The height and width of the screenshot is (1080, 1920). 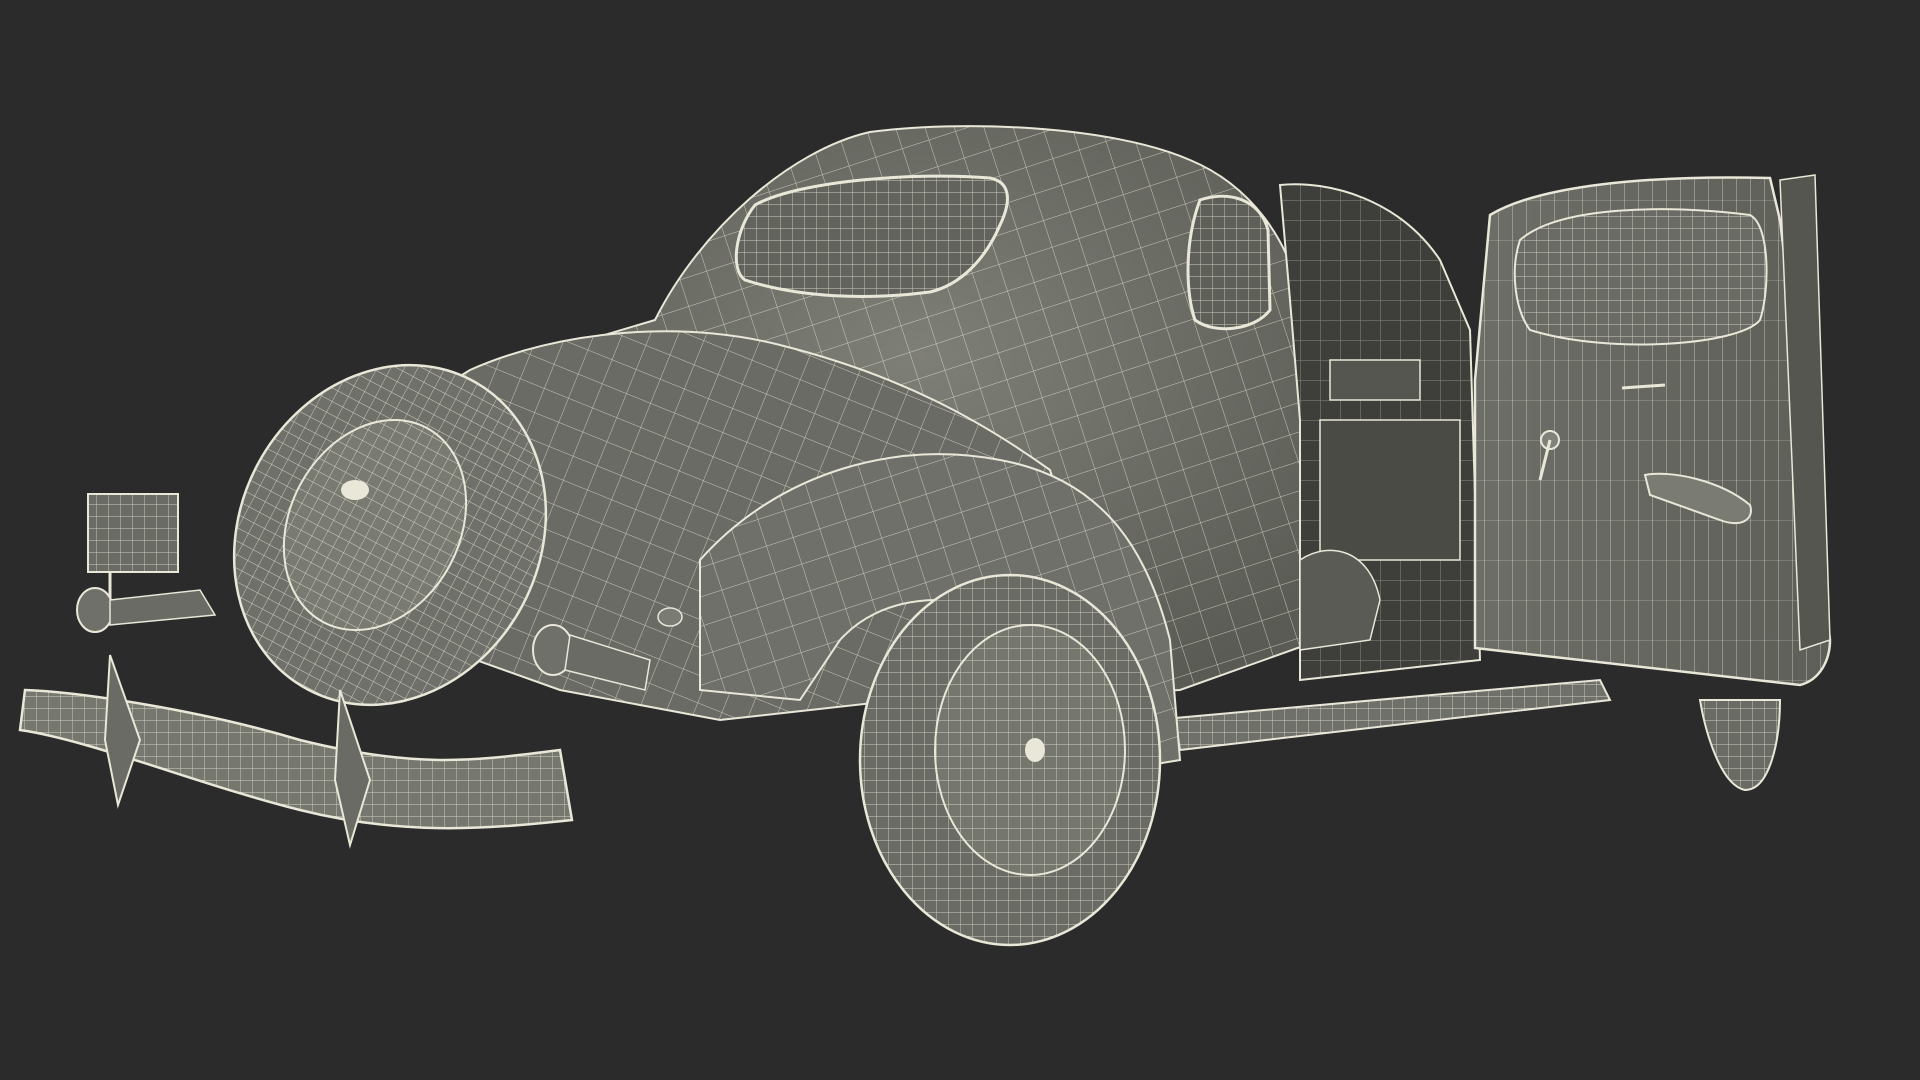 What do you see at coordinates (146, 610) in the screenshot?
I see `tail-light-left` at bounding box center [146, 610].